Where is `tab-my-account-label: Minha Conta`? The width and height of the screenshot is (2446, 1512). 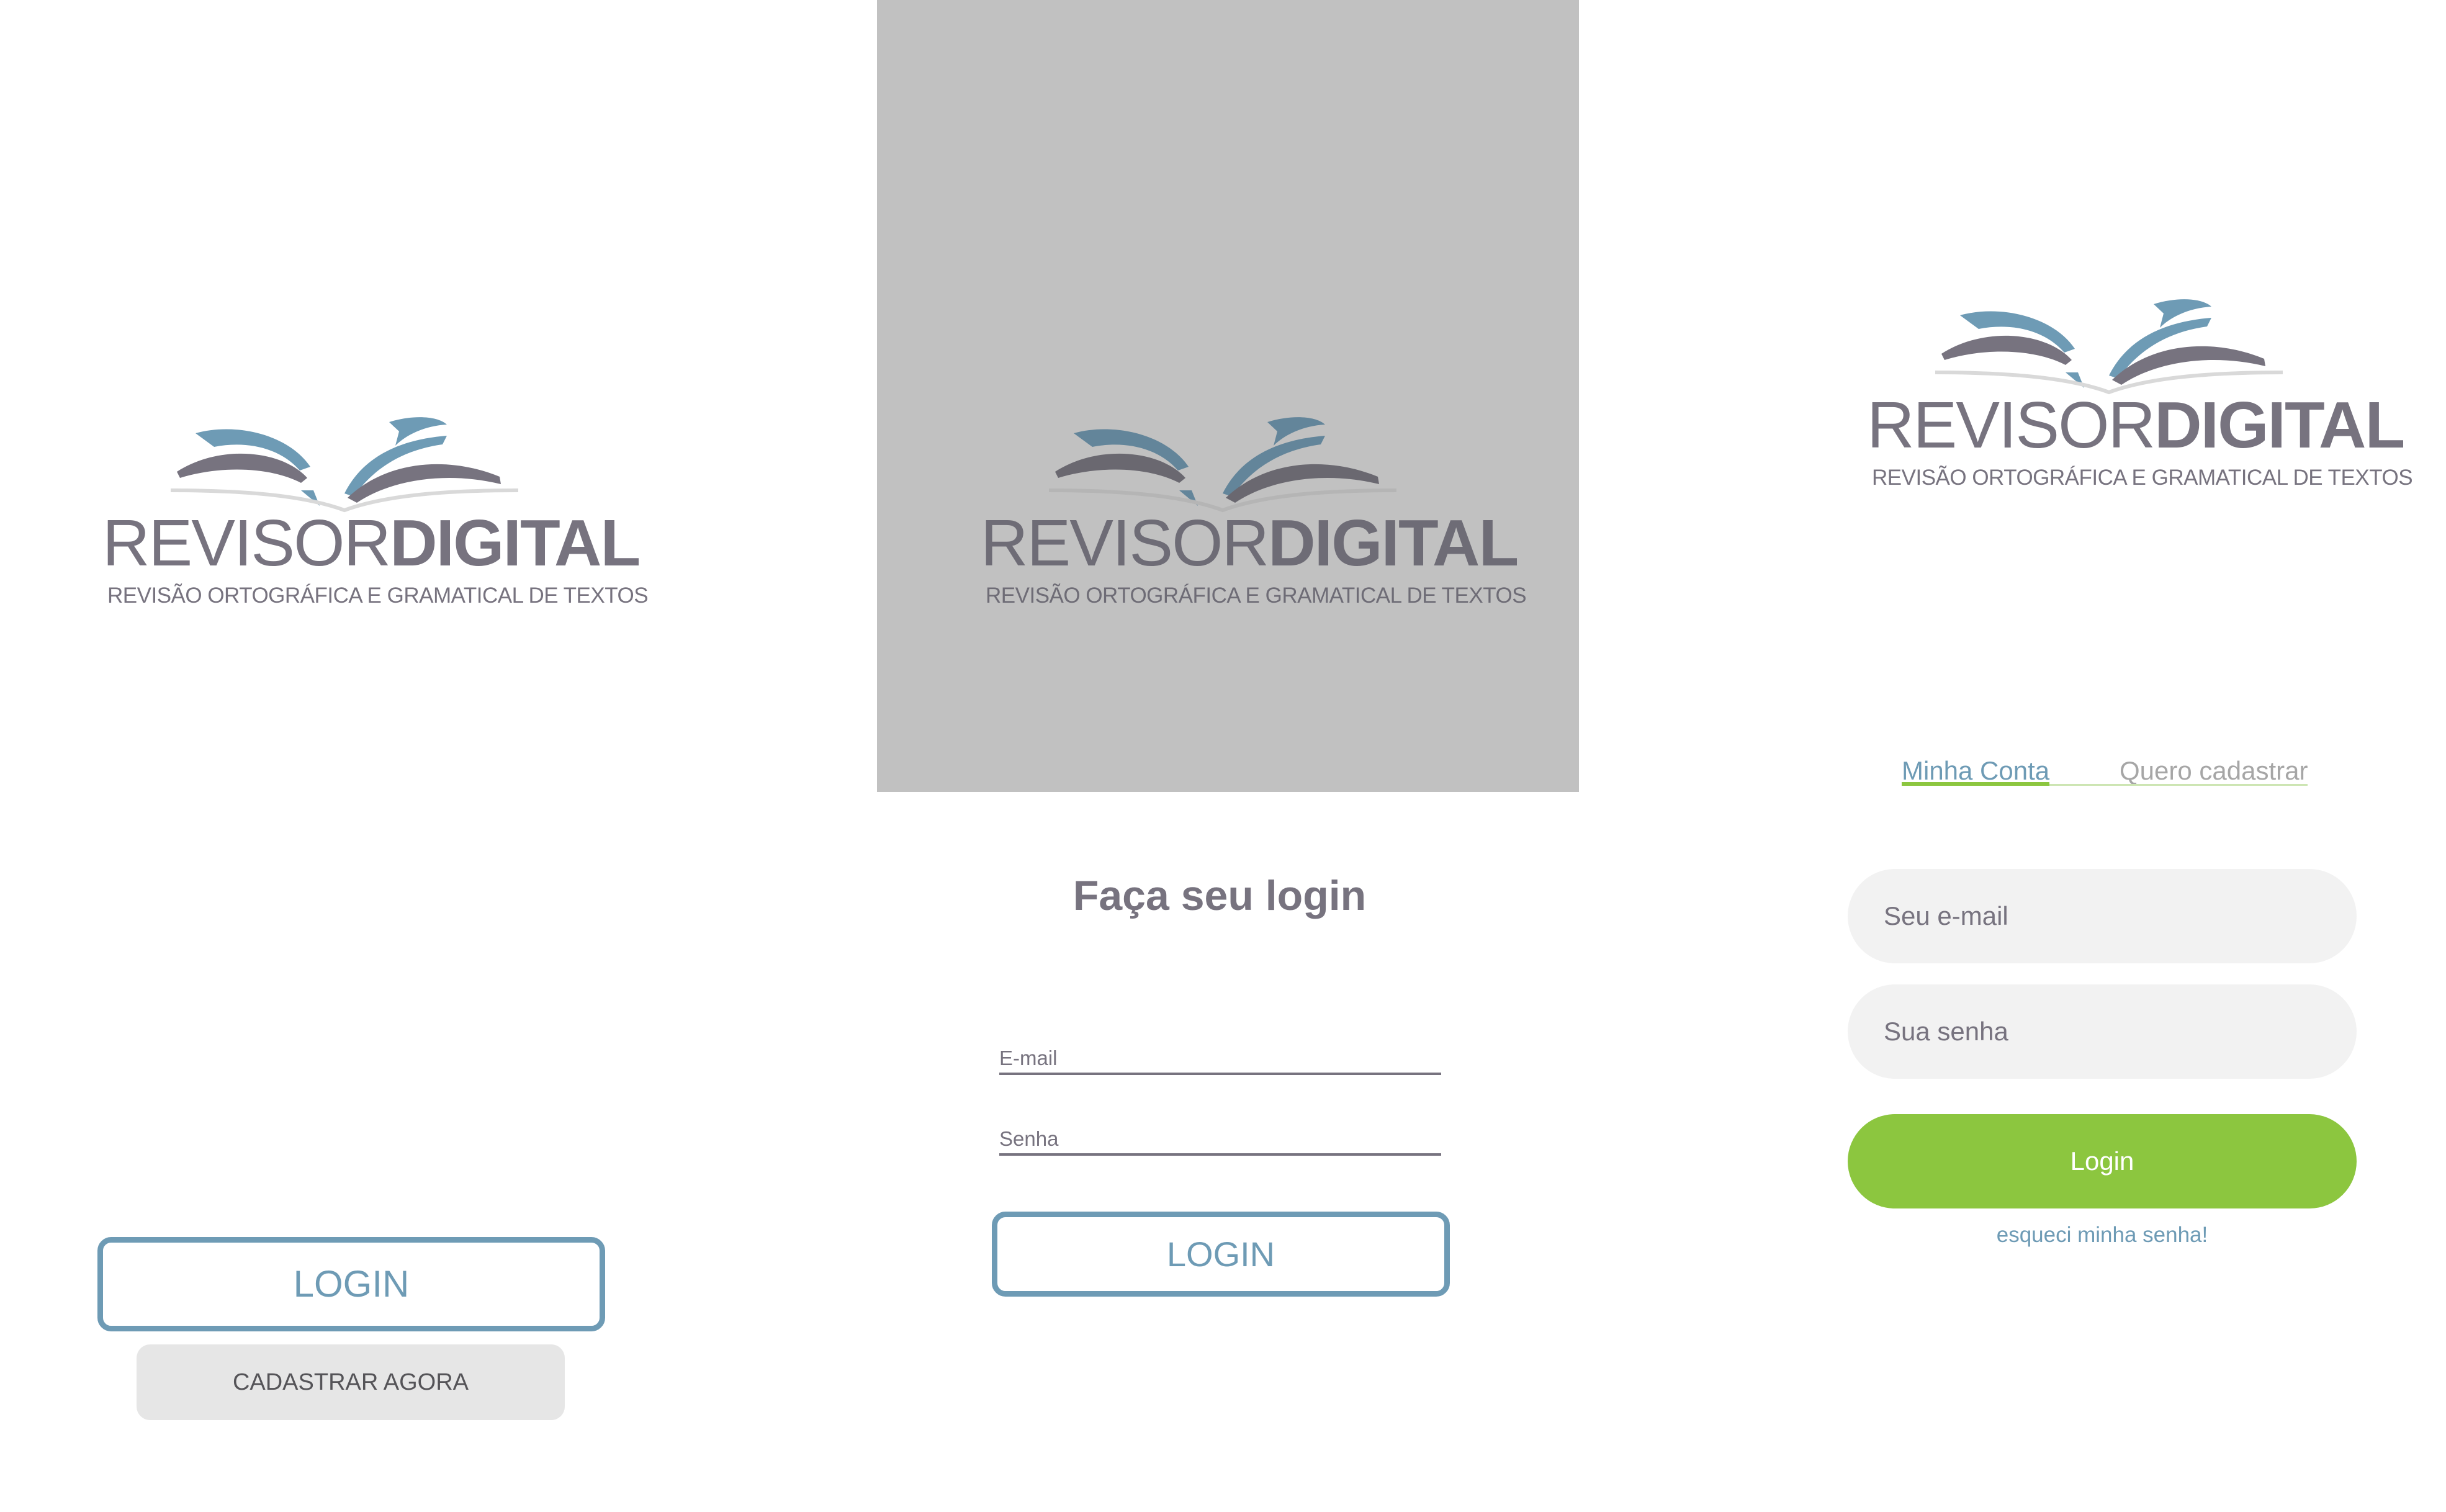 tab-my-account-label: Minha Conta is located at coordinates (1976, 770).